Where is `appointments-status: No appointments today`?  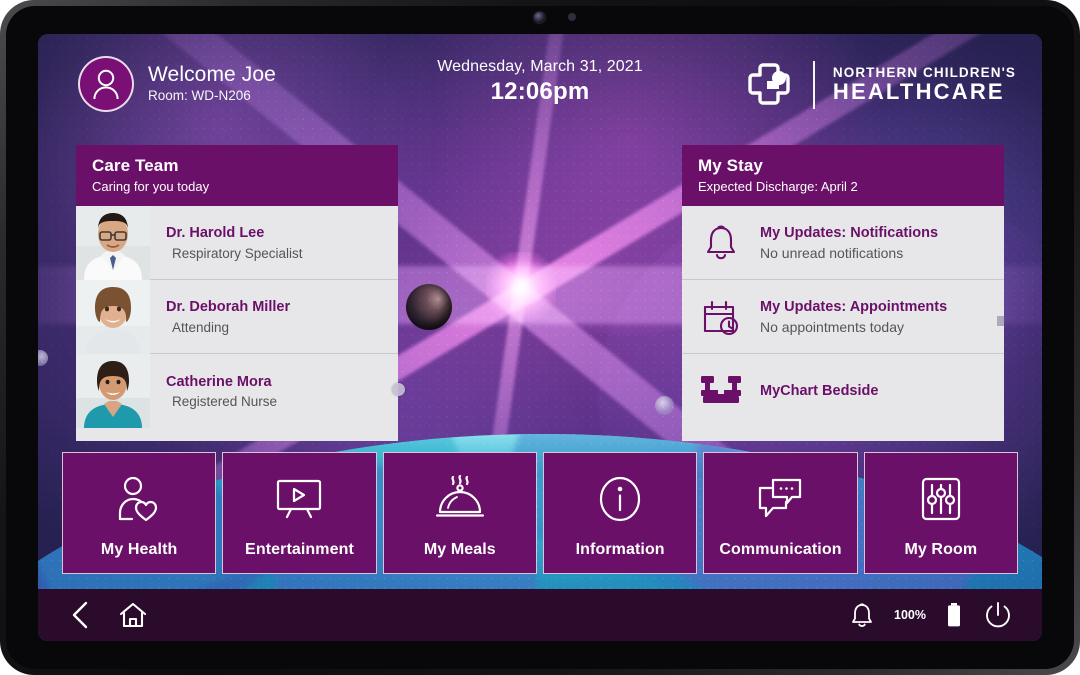
appointments-status: No appointments today is located at coordinates (832, 326).